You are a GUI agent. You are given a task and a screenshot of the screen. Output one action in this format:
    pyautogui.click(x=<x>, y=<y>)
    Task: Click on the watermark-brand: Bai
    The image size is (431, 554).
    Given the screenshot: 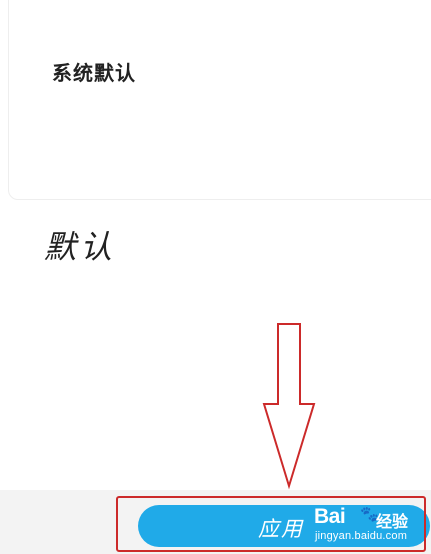 What is the action you would take?
    pyautogui.click(x=330, y=516)
    